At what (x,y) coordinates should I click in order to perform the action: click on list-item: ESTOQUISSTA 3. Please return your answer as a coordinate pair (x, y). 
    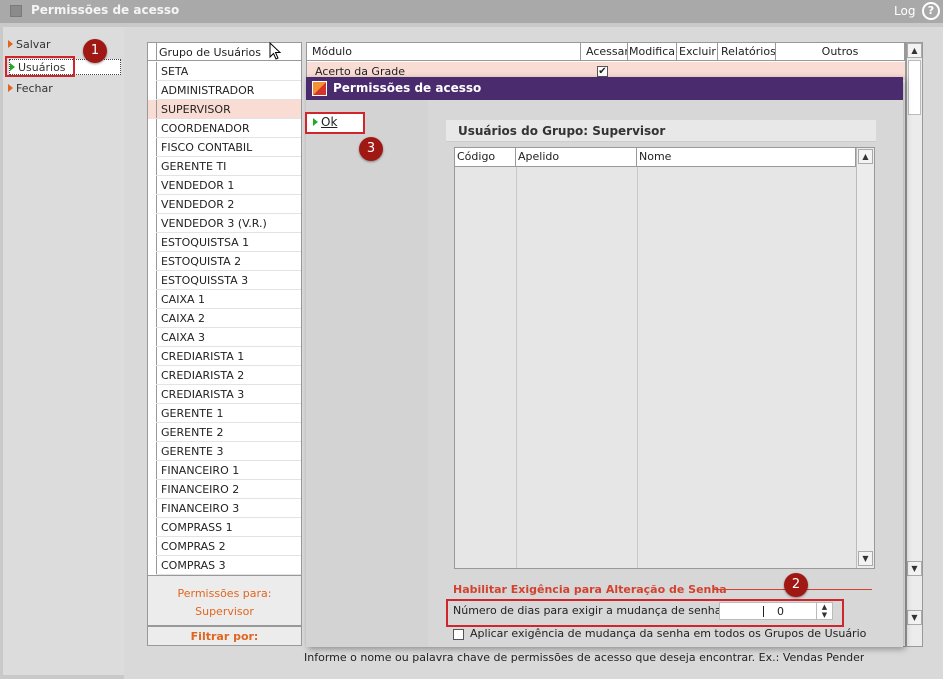
    Looking at the image, I should click on (224, 280).